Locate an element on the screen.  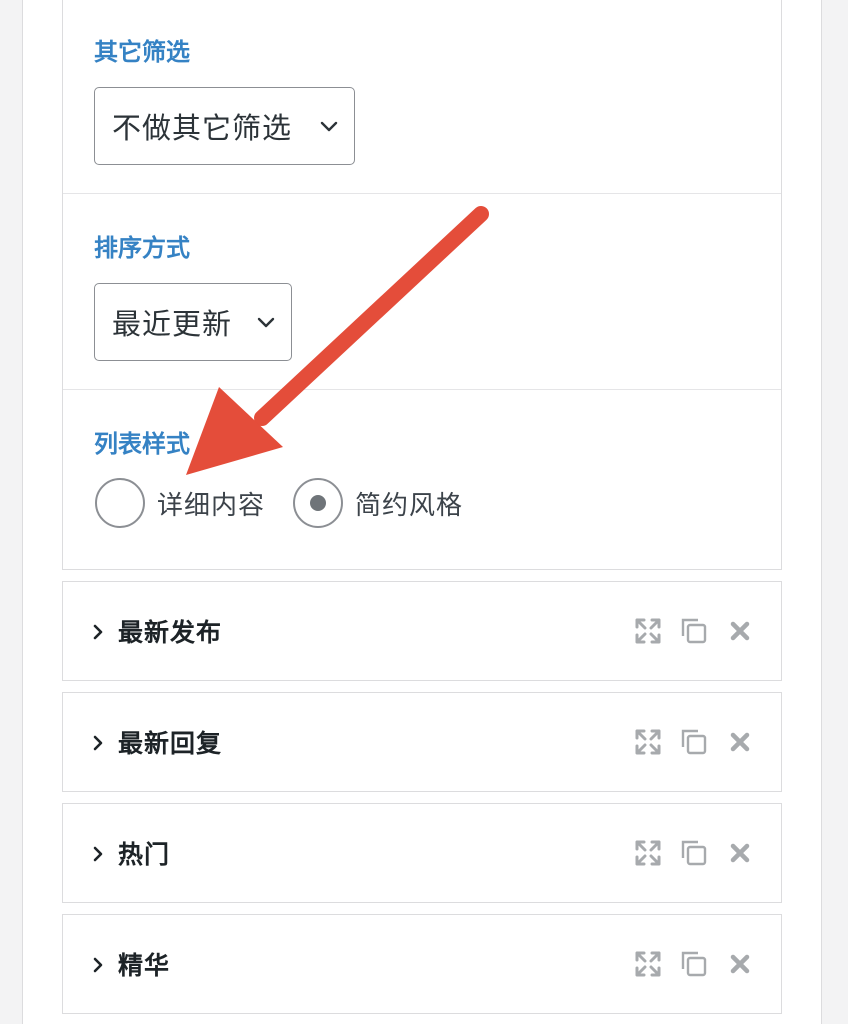
radio-label-detailed: 详细内容 is located at coordinates (211, 505).